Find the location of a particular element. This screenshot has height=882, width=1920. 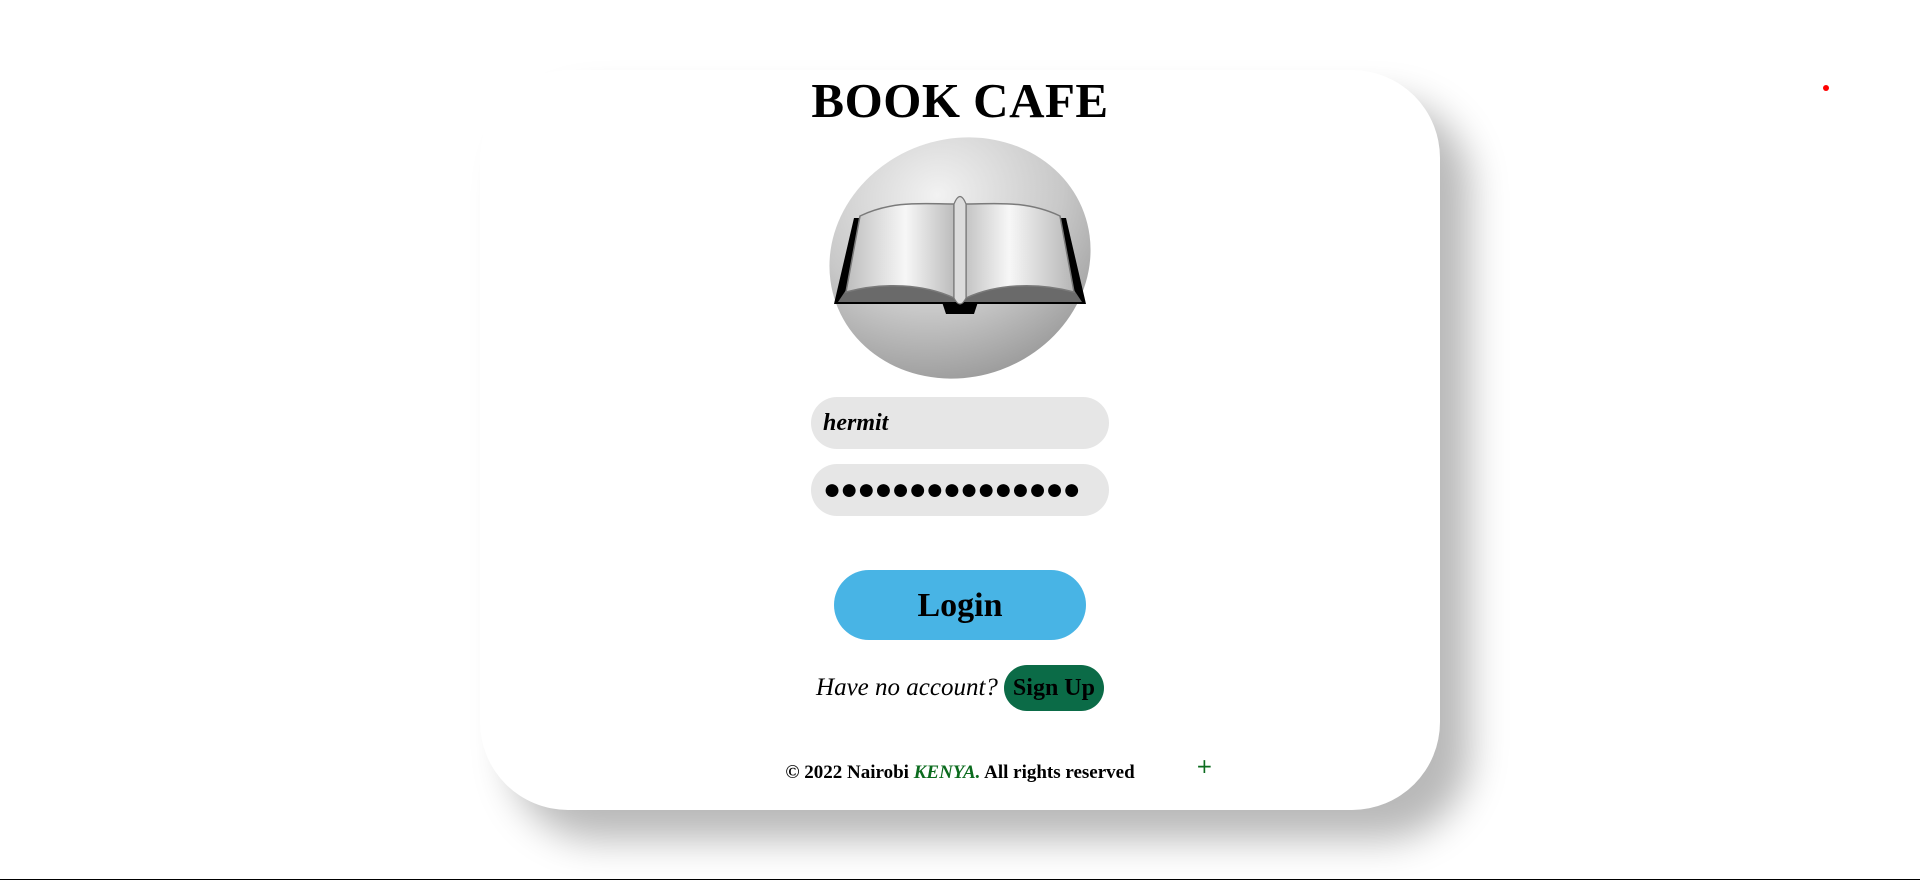

signup-prompt: Have no account? is located at coordinates (907, 687).